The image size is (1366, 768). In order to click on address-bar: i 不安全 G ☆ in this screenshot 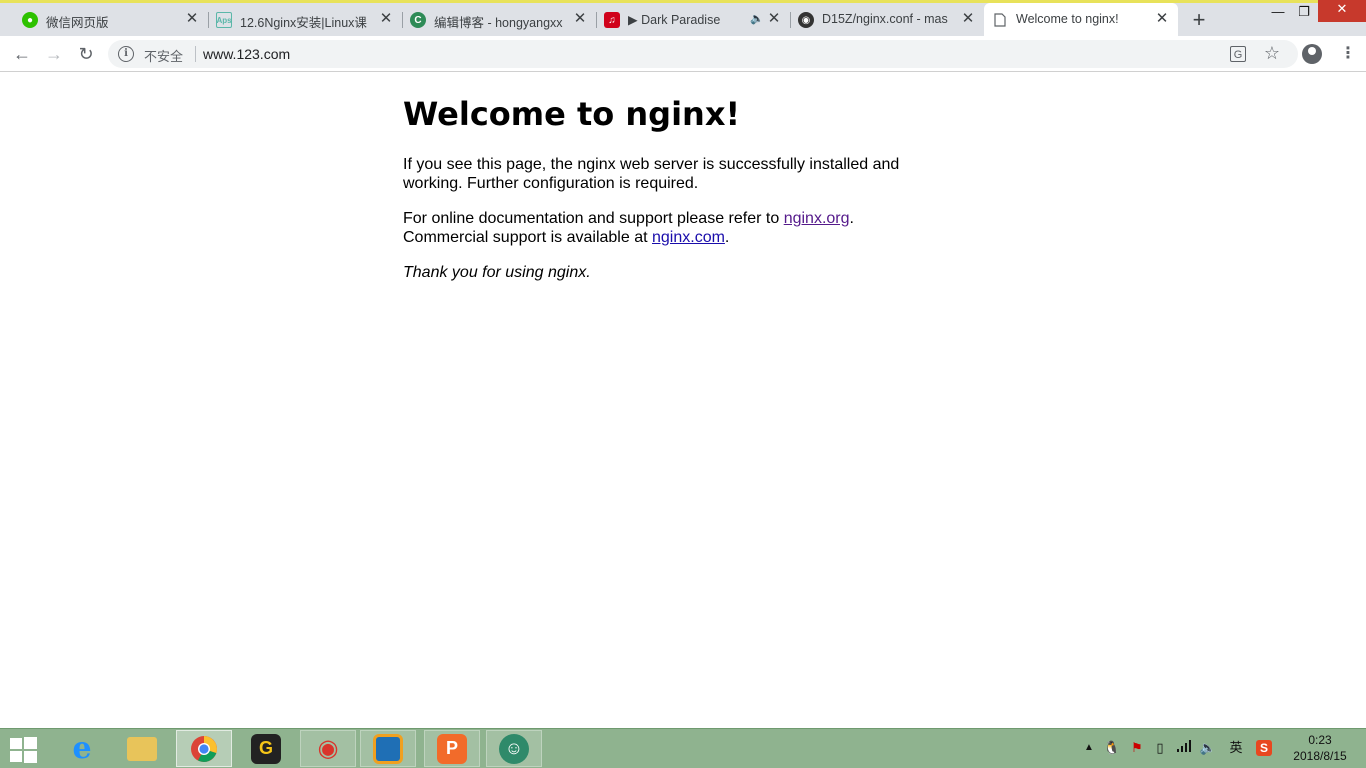, I will do `click(703, 54)`.